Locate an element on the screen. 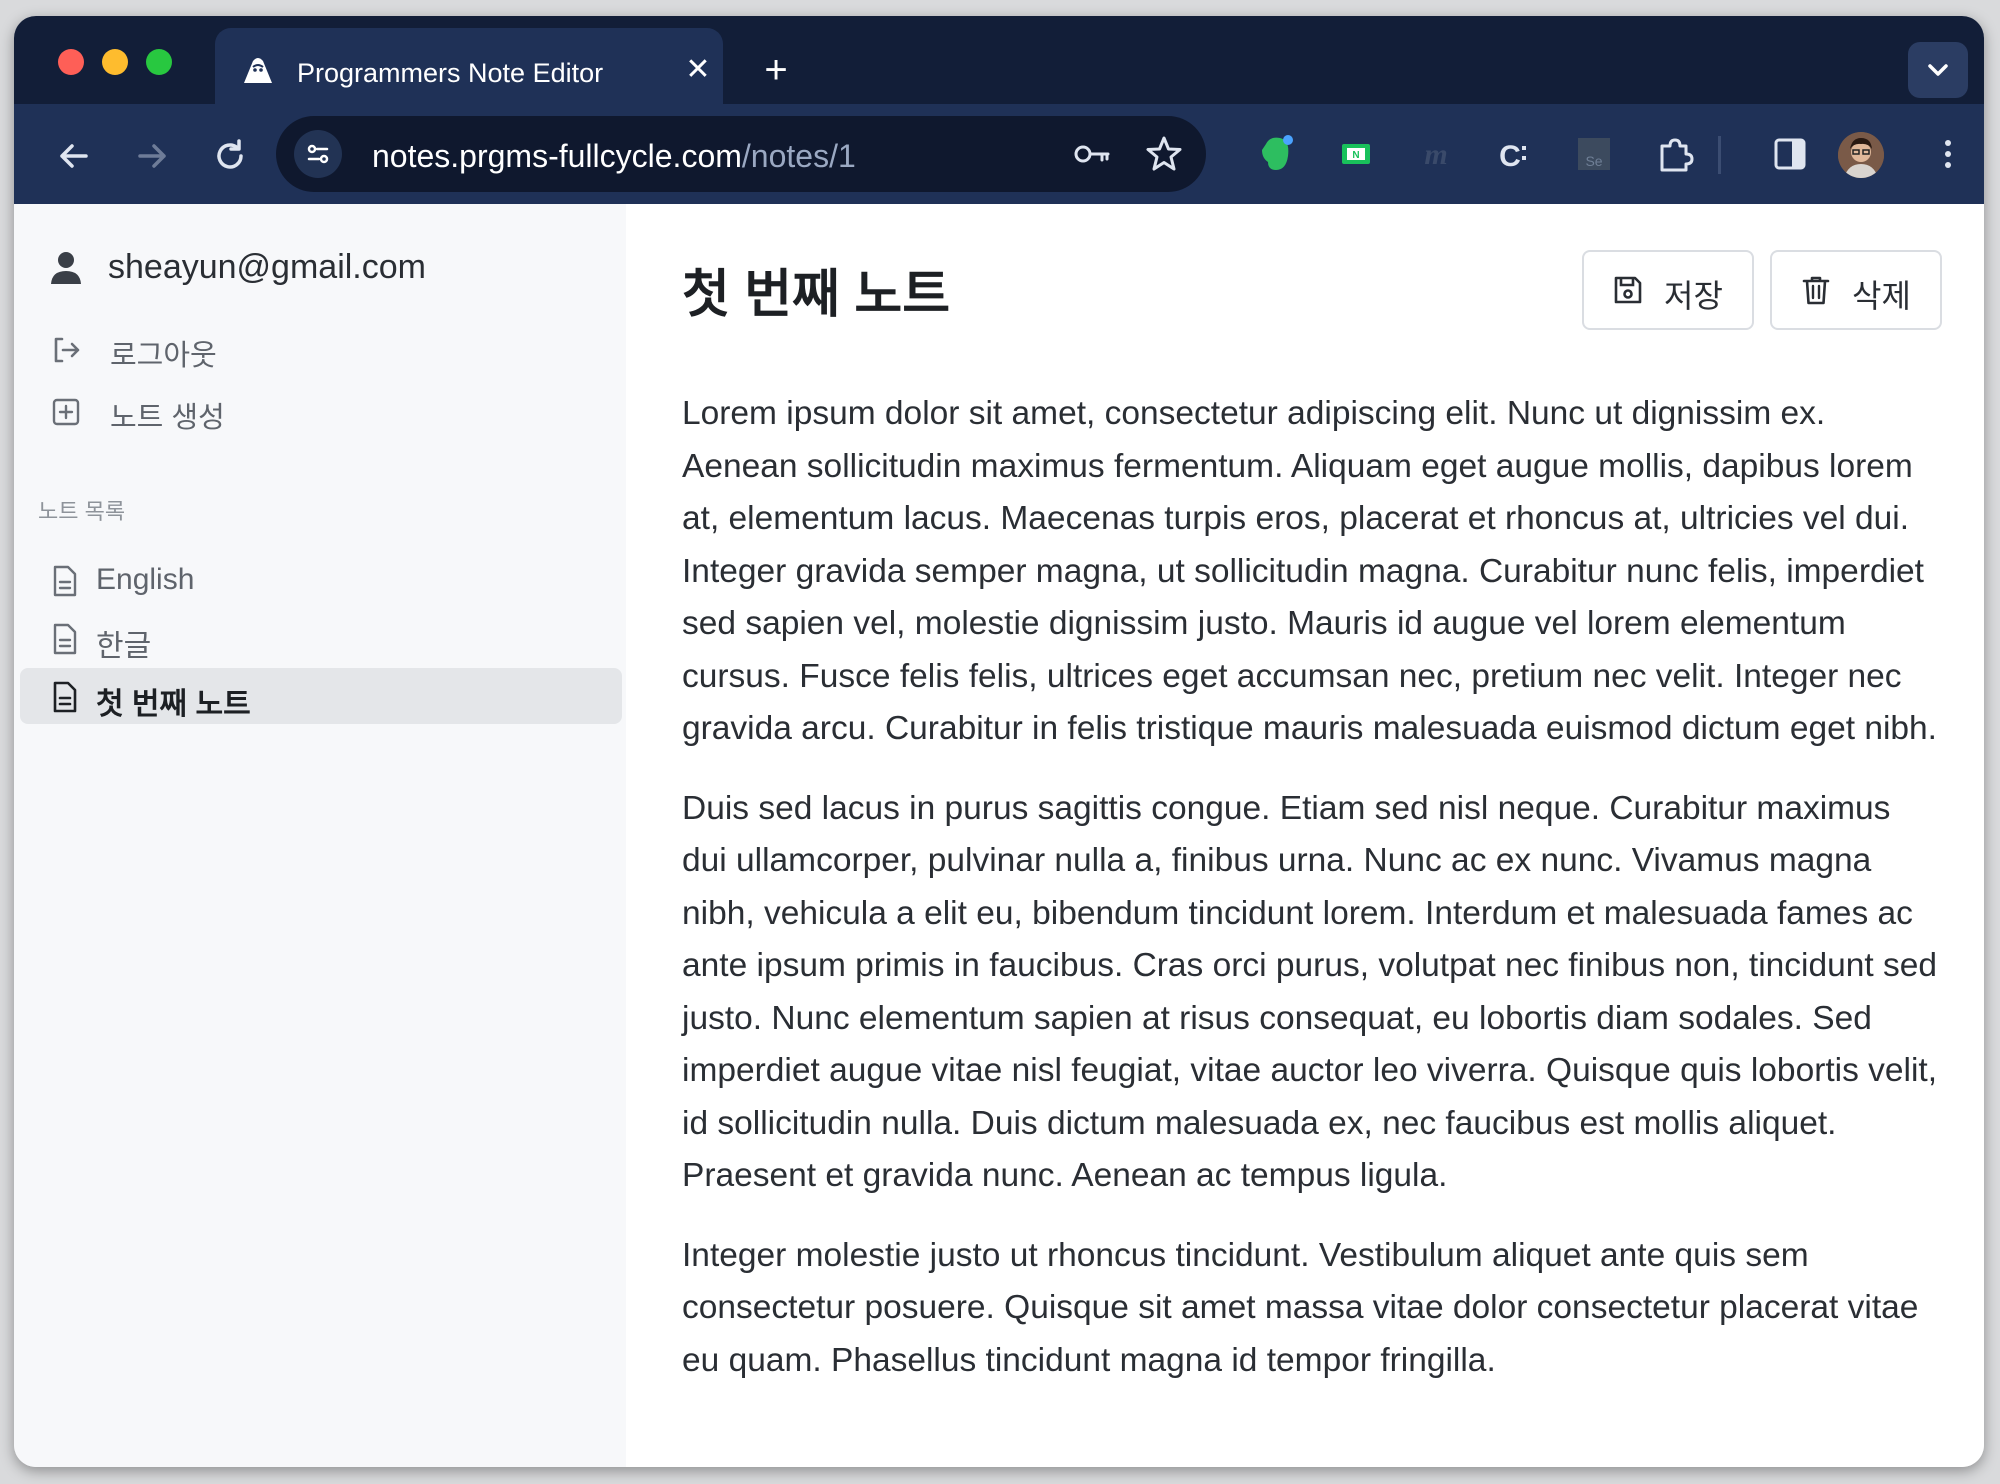 The image size is (2000, 1484). delete-label: 삭제 is located at coordinates (1881, 296).